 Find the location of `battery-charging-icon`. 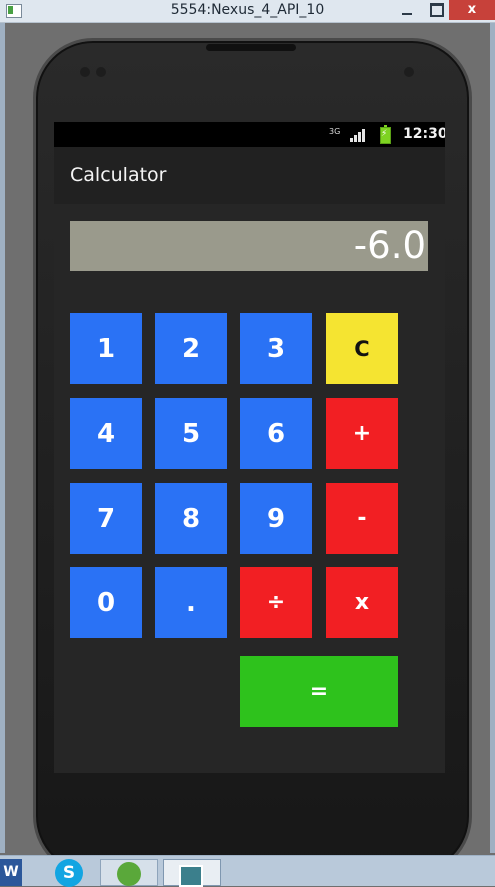

battery-charging-icon is located at coordinates (385, 134).